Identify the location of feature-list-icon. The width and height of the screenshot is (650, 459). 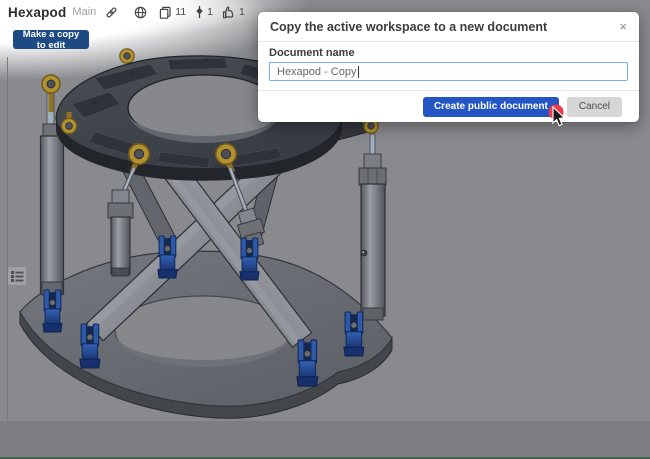
(17, 276).